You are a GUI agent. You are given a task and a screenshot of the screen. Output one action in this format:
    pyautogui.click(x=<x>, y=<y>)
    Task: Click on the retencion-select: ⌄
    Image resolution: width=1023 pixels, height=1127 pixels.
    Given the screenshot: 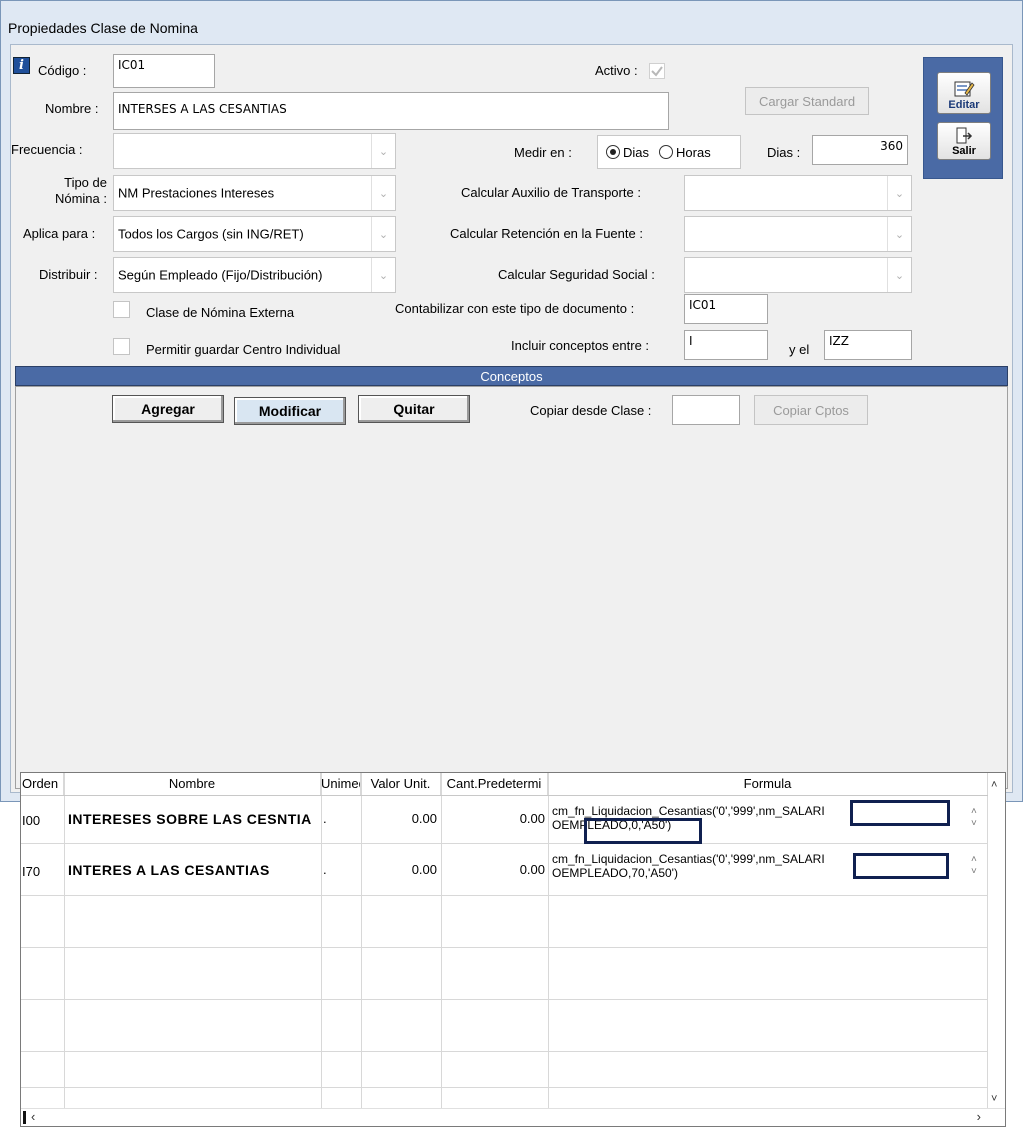 What is the action you would take?
    pyautogui.click(x=798, y=234)
    